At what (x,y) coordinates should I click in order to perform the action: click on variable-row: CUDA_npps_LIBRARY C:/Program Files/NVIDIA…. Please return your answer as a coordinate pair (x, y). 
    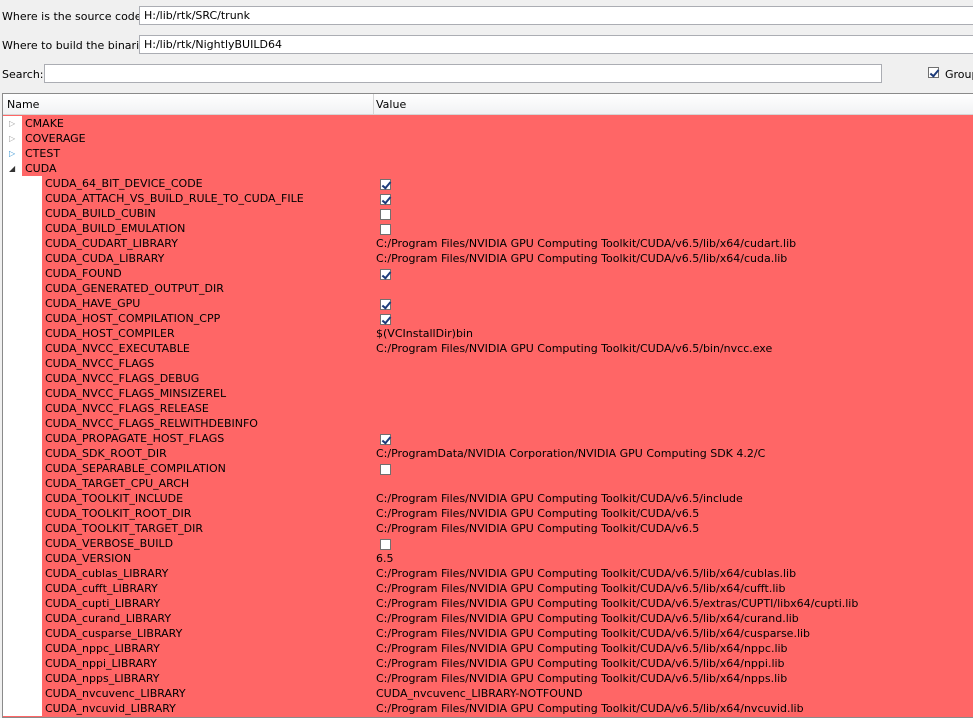
    Looking at the image, I should click on (488, 678).